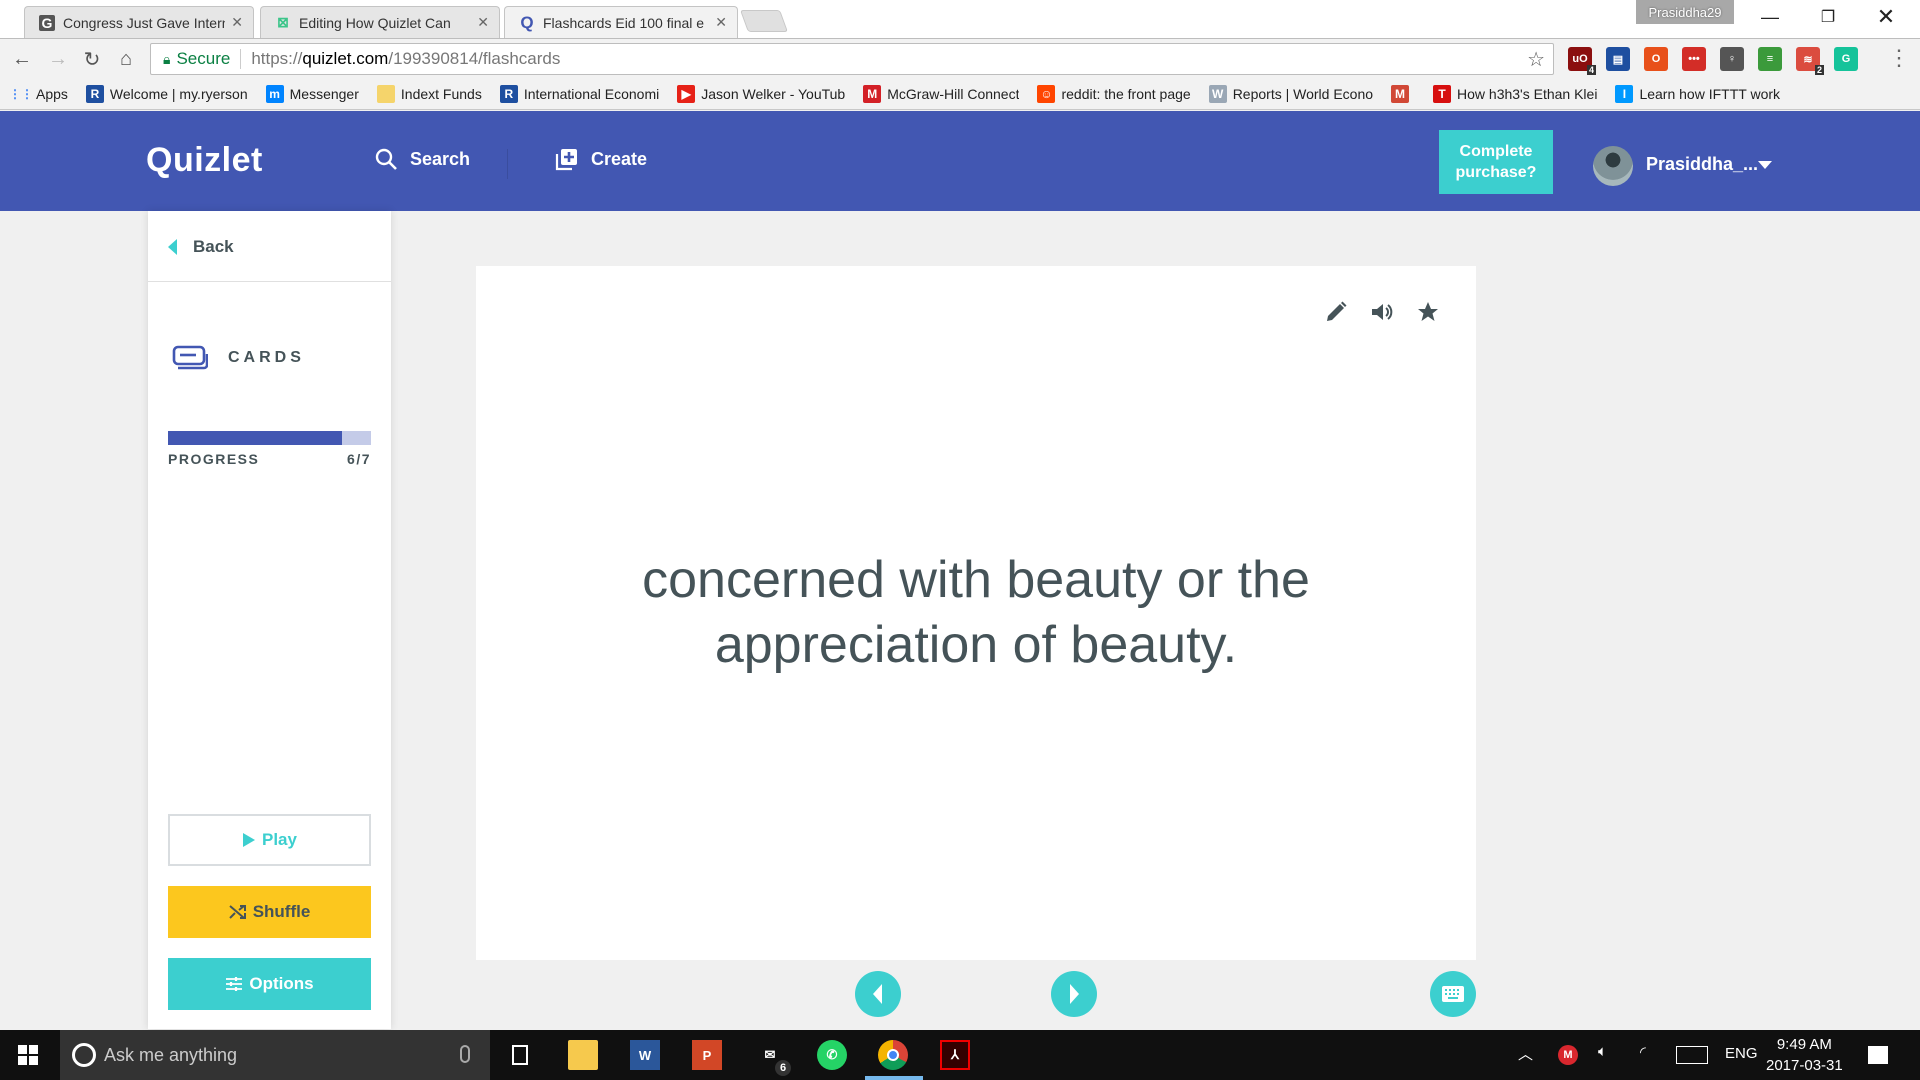  Describe the element at coordinates (201, 247) in the screenshot. I see `back-button: Back` at that location.